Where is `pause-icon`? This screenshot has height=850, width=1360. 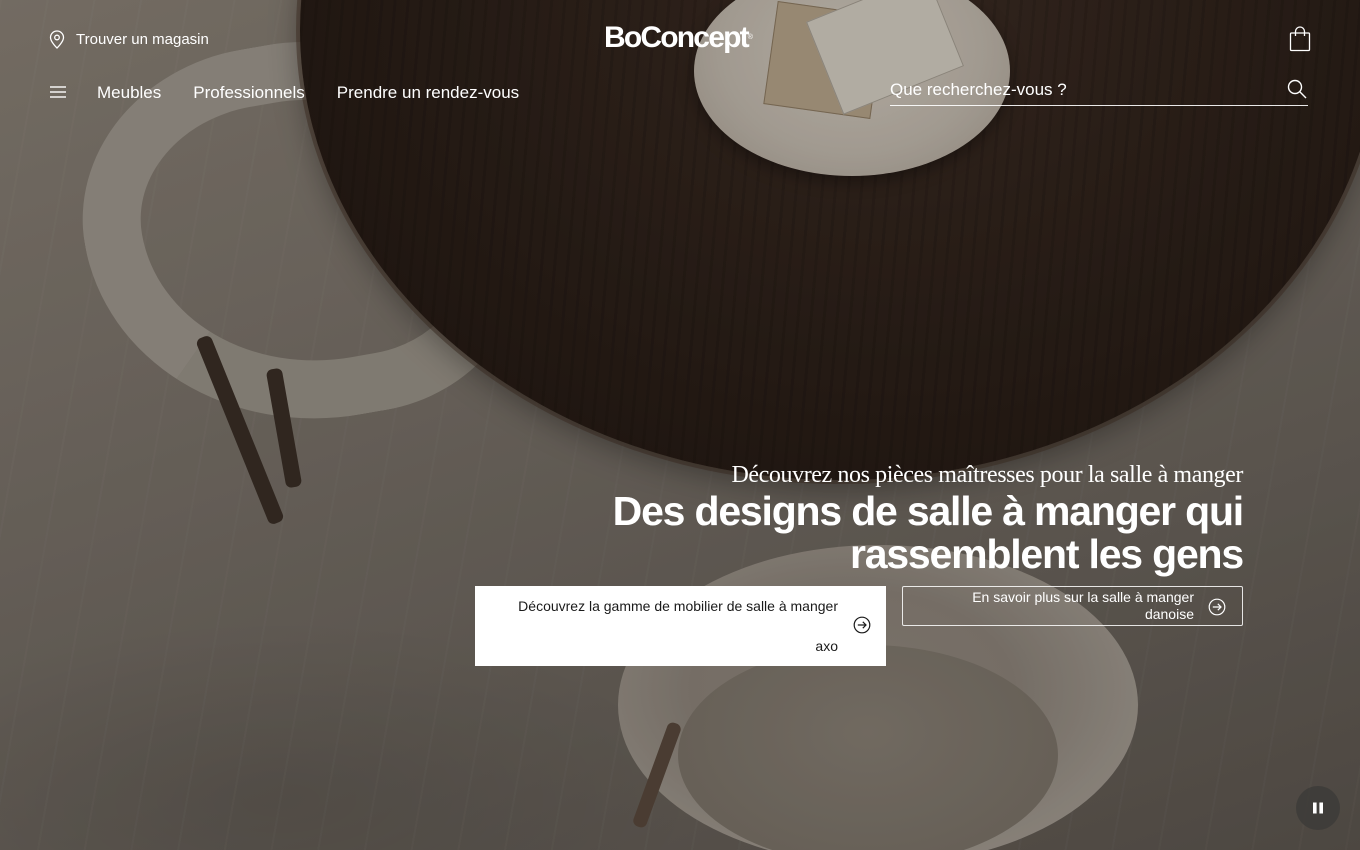 pause-icon is located at coordinates (1318, 808).